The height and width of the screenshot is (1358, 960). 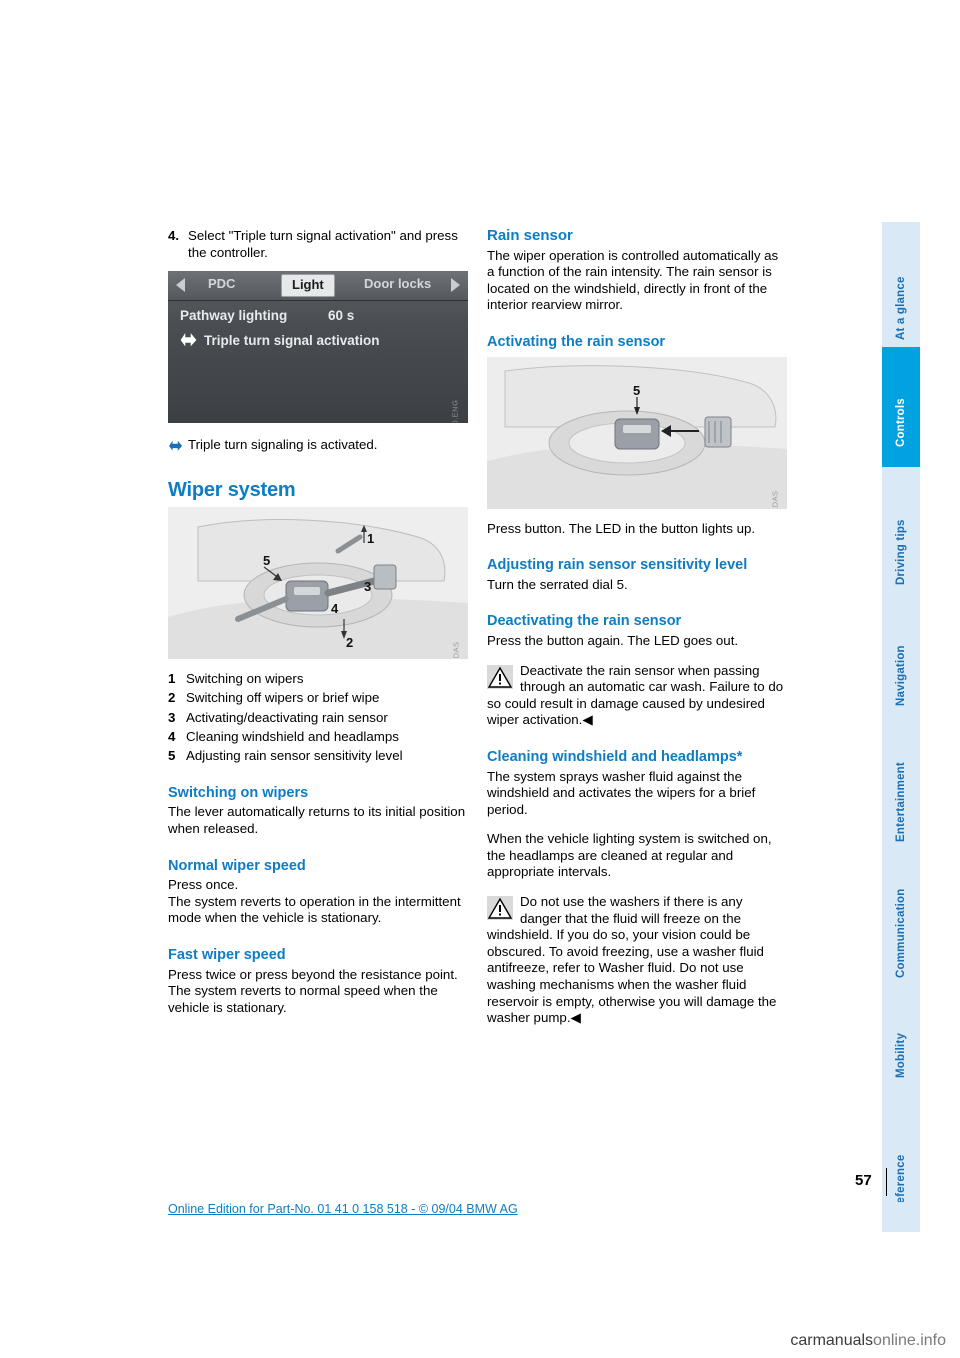 I want to click on sidebar-item-navigation: Navigation, so click(x=901, y=654).